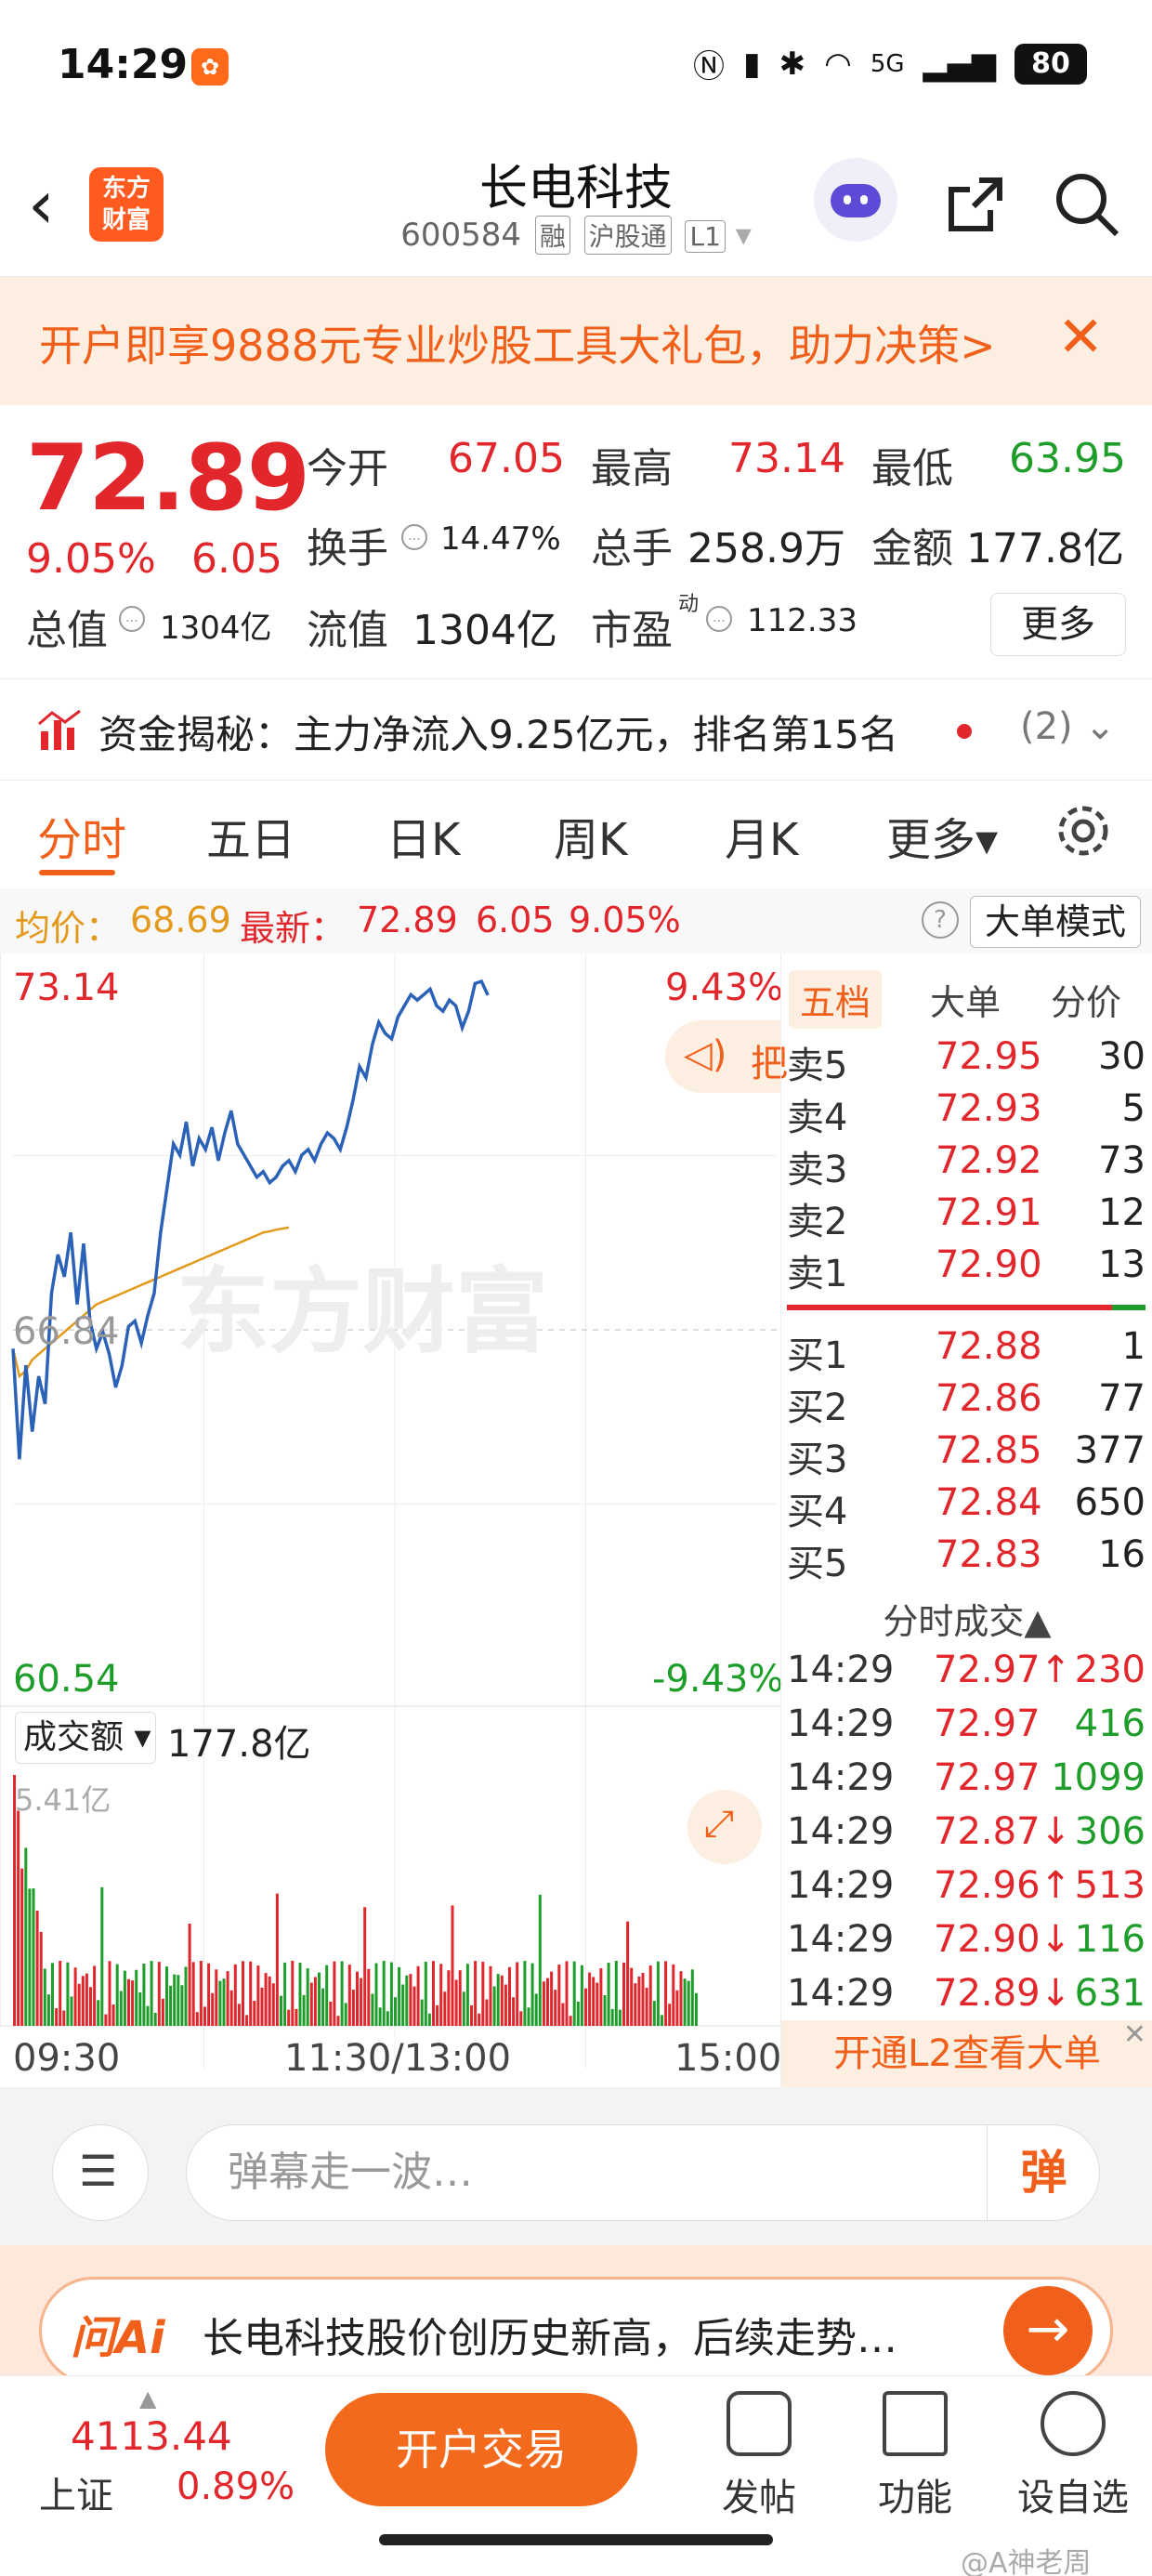  I want to click on more-button: 更多, so click(1058, 624).